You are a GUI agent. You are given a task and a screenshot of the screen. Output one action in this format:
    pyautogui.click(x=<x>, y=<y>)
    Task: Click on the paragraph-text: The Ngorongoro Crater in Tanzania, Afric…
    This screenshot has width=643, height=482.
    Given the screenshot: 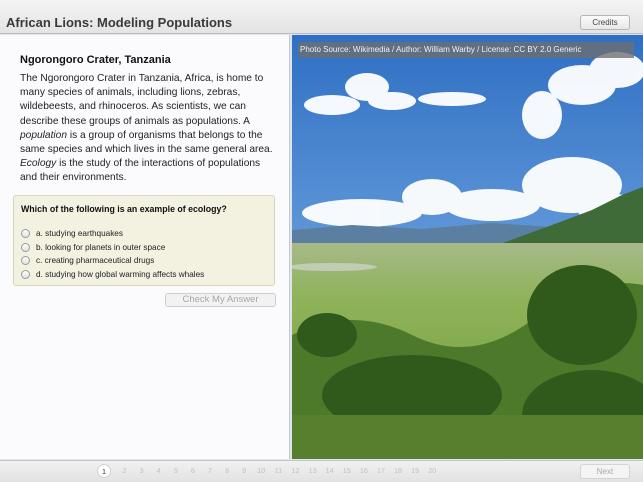 What is the action you would take?
    pyautogui.click(x=142, y=100)
    